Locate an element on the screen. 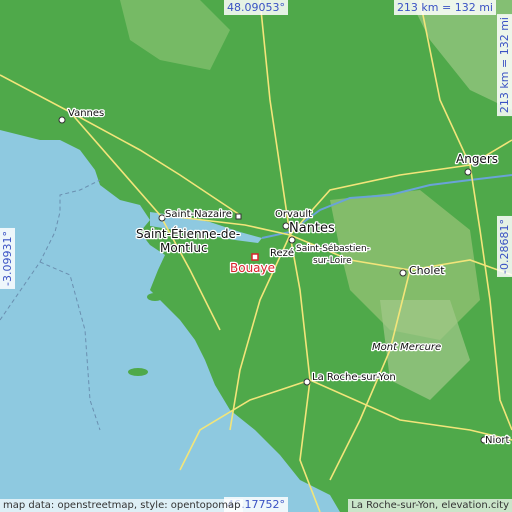 Image resolution: width=512 pixels, height=512 pixels. saint-etienne-marker is located at coordinates (238, 216).